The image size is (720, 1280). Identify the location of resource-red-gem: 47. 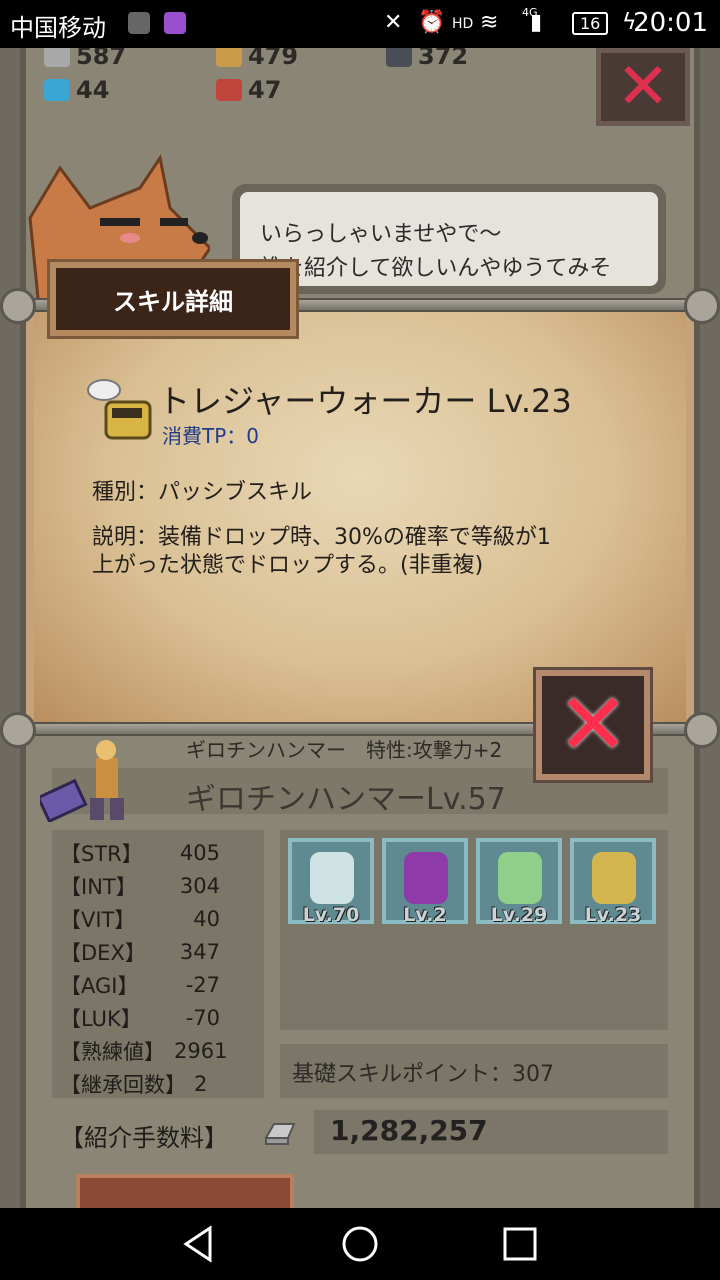
(248, 90).